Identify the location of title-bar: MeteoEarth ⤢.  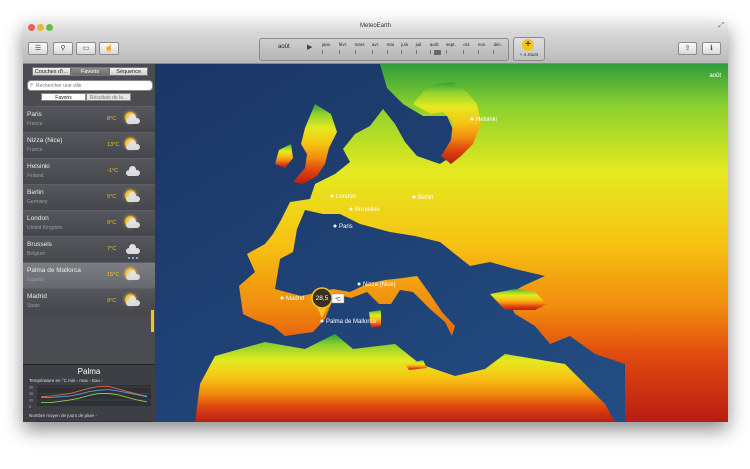
(375, 27).